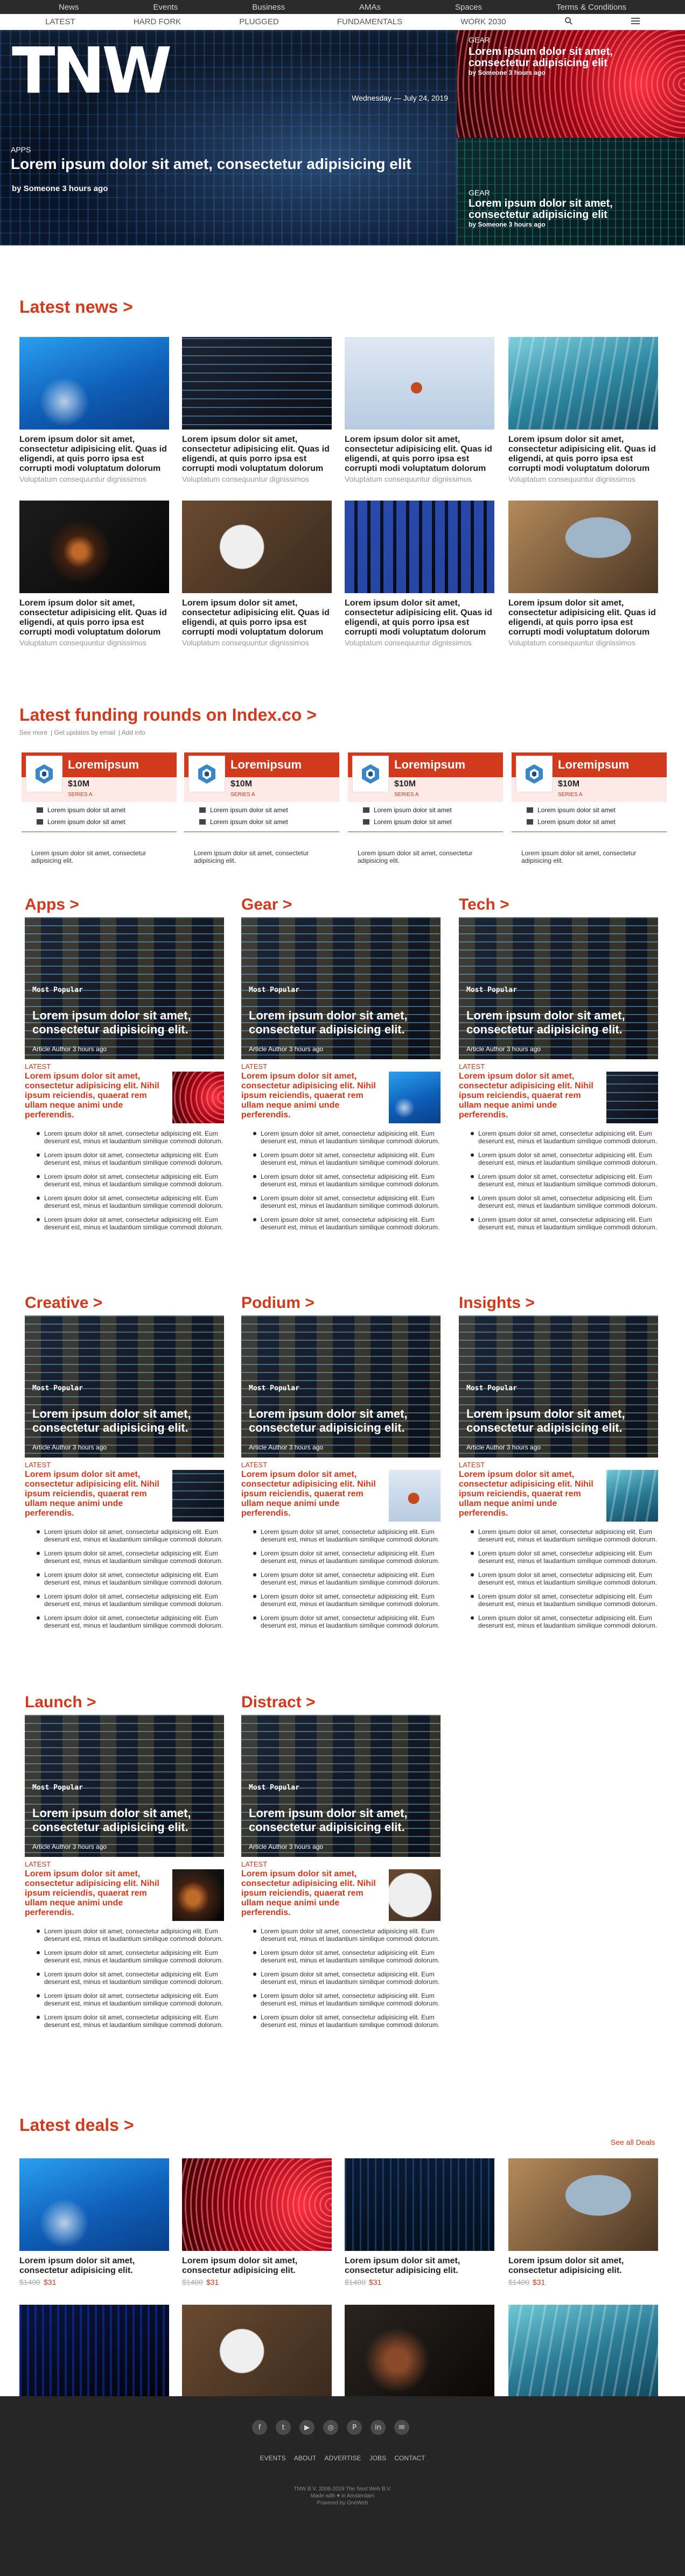  I want to click on menu-icon, so click(635, 22).